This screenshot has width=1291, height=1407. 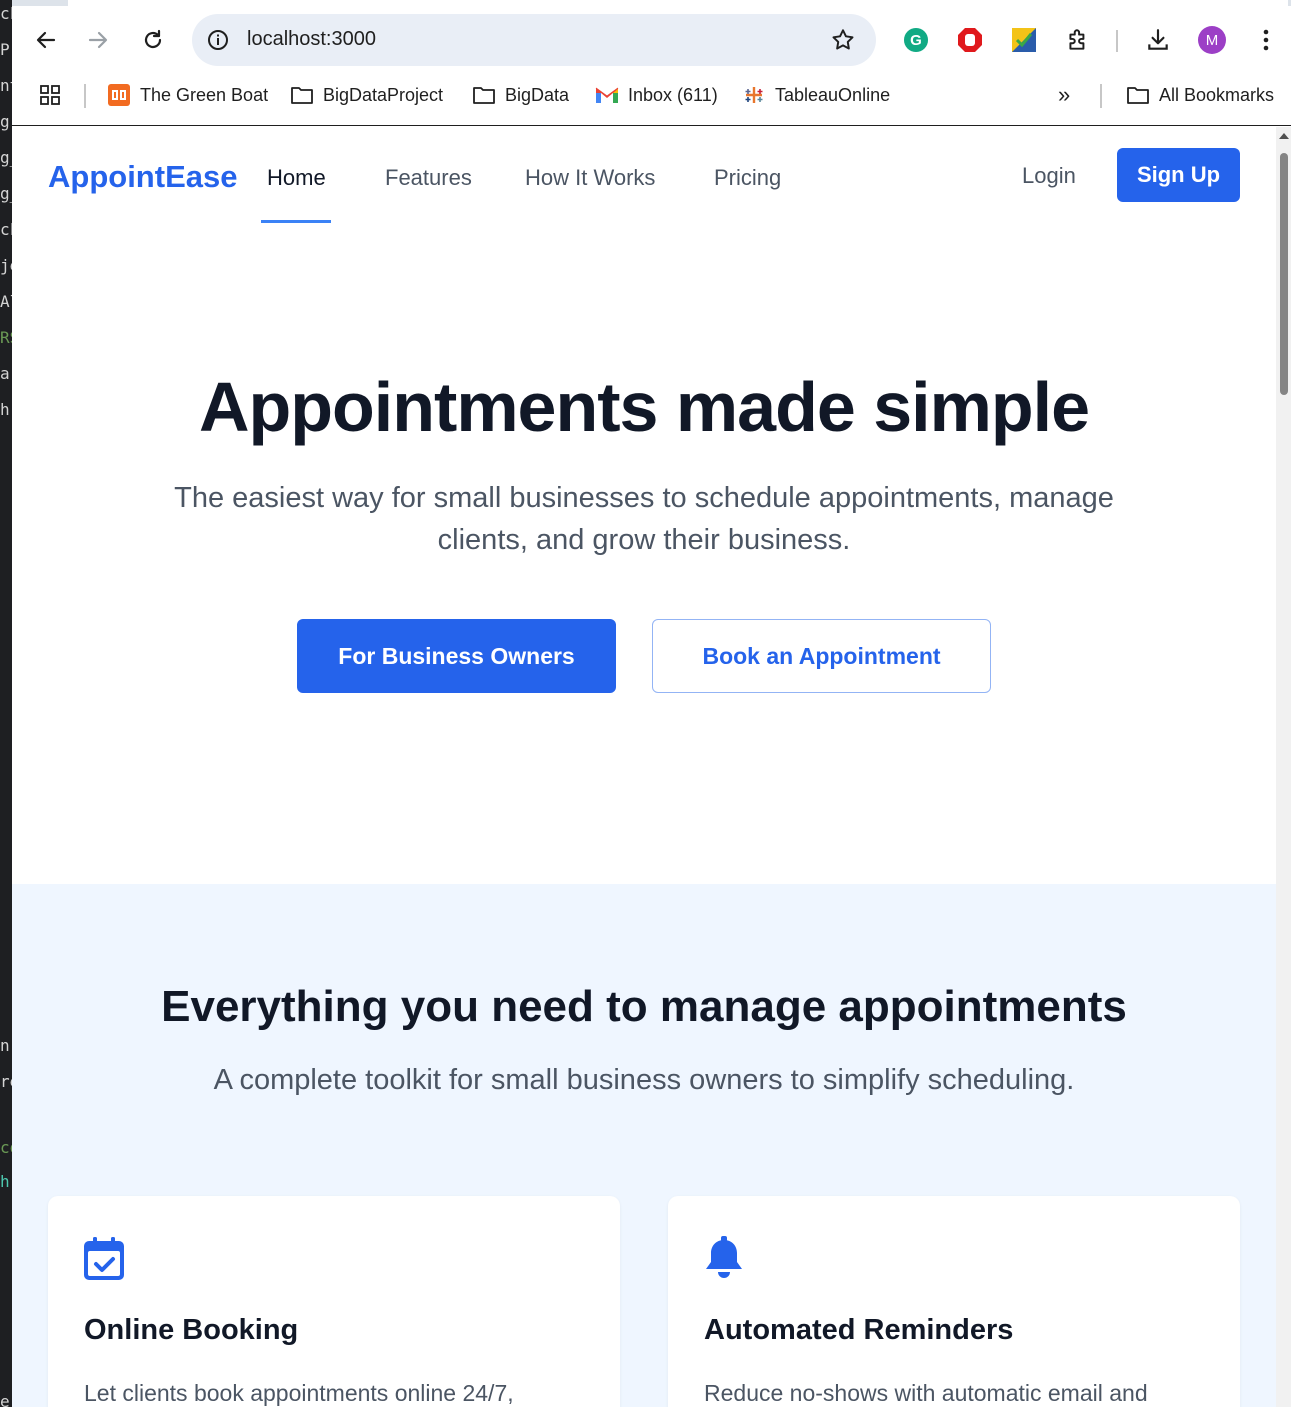 I want to click on bookmark-tableauonline: TableauOnline, so click(x=816, y=95).